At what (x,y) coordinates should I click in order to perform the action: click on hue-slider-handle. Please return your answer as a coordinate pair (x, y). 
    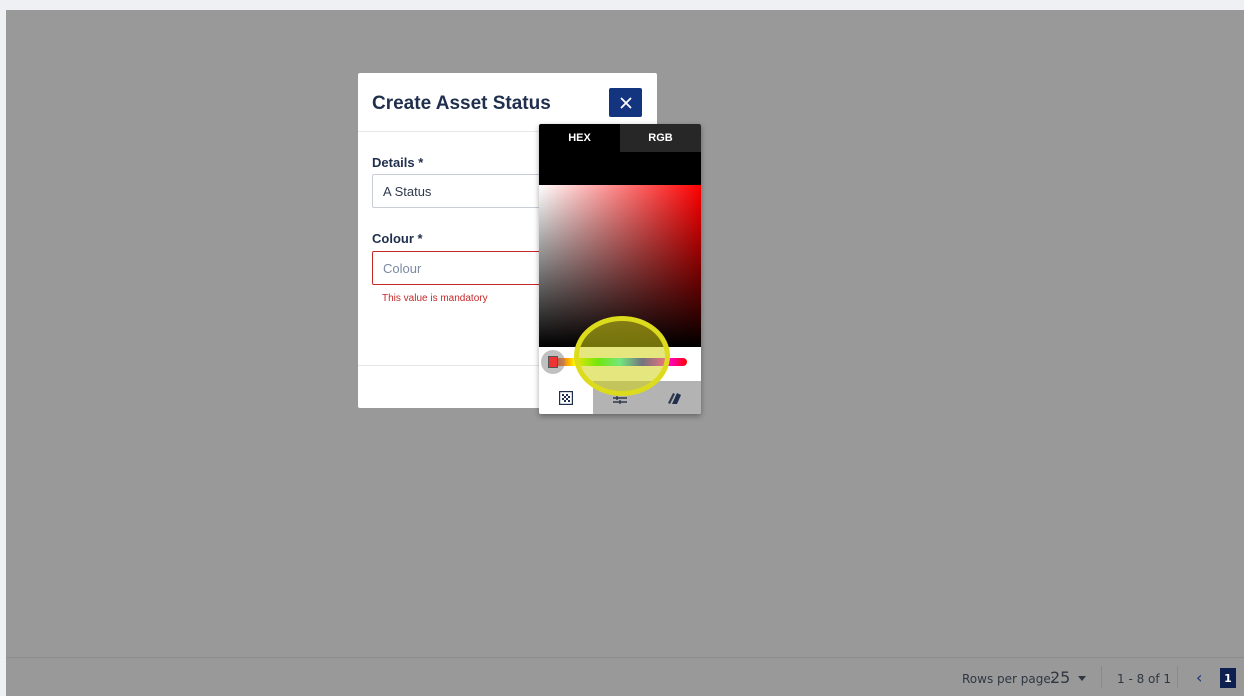
    Looking at the image, I should click on (553, 362).